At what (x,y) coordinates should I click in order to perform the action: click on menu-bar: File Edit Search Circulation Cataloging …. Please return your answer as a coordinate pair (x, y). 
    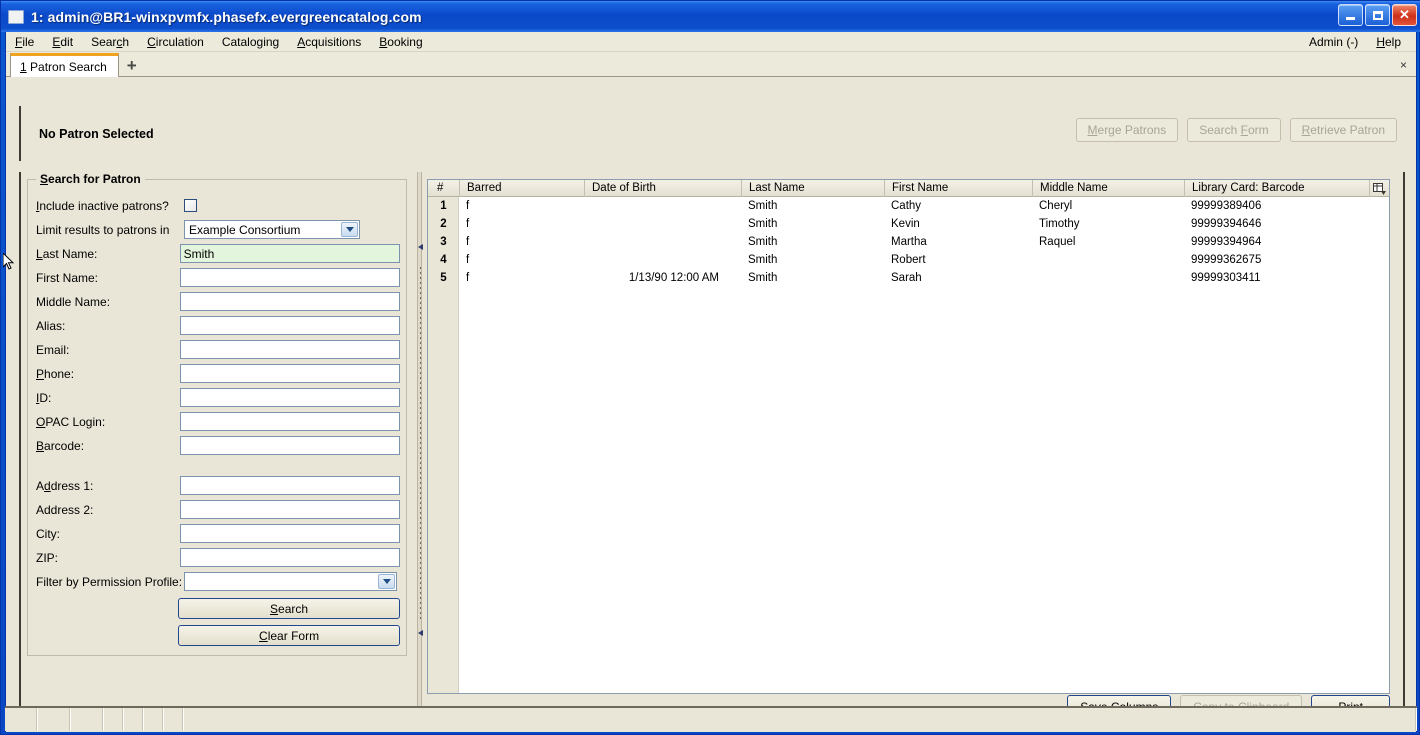
    Looking at the image, I should click on (711, 42).